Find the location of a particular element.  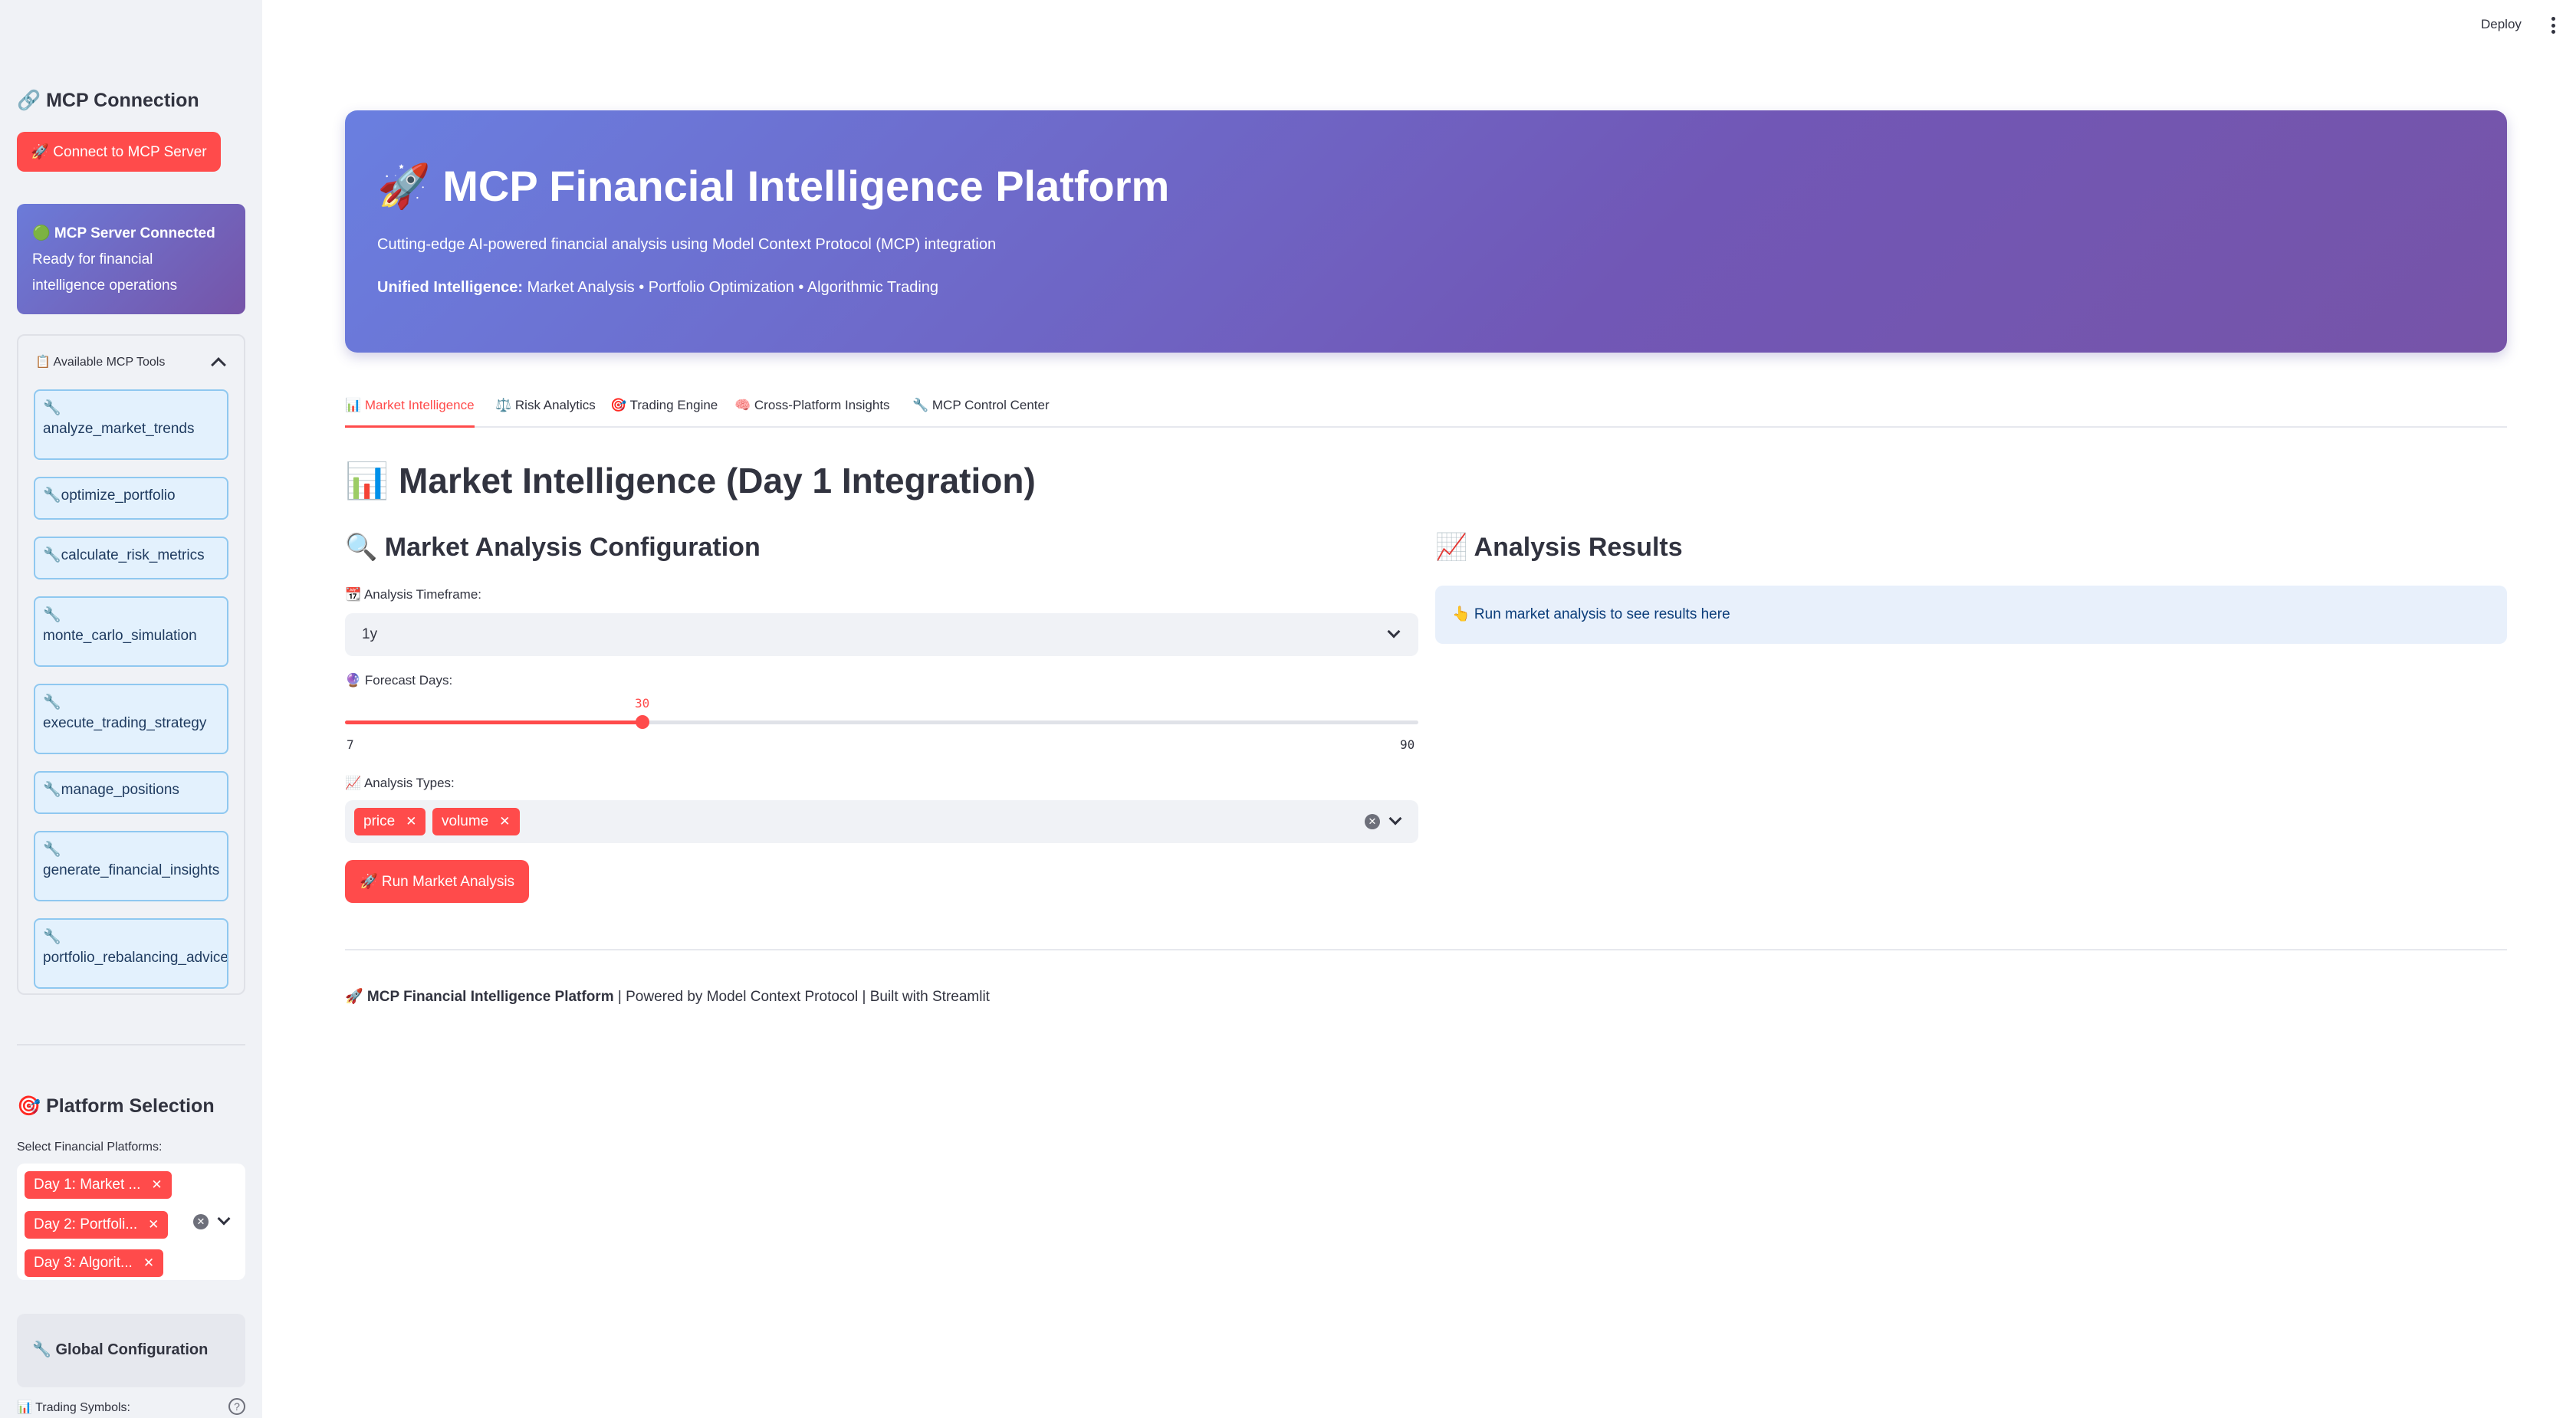

mcp-connection-heading: 🔗 MCP Connection is located at coordinates (108, 100).